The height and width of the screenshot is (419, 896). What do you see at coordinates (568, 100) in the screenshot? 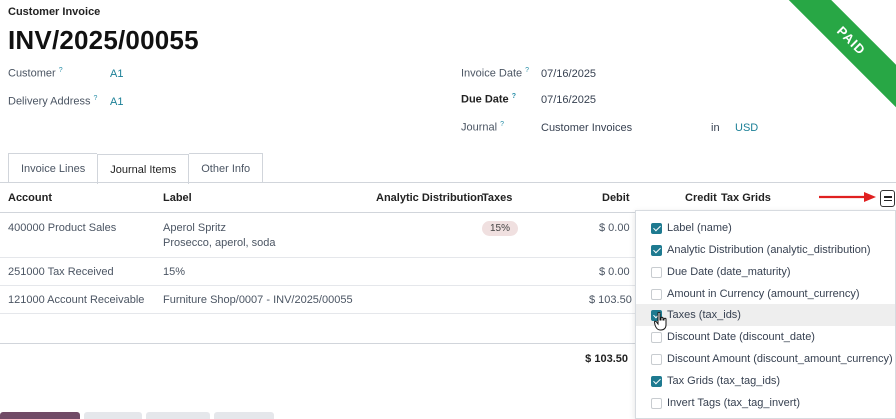
I see `due-date-value: 07/16/2025` at bounding box center [568, 100].